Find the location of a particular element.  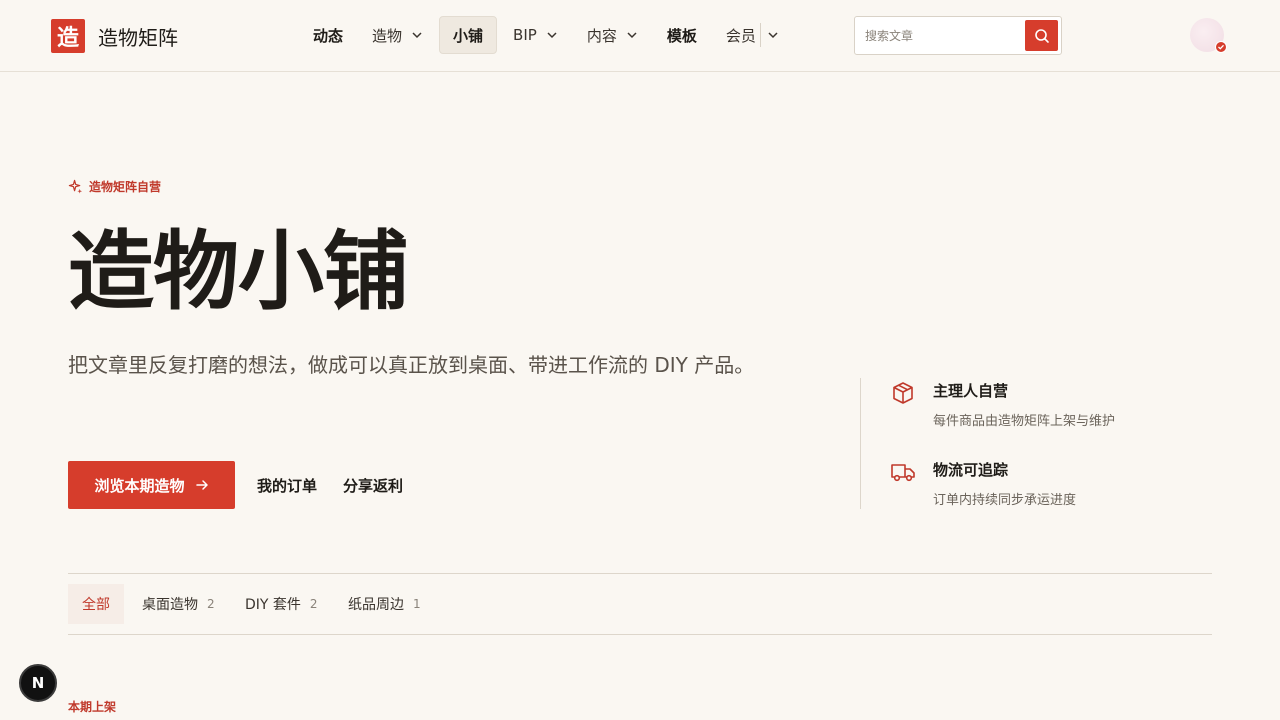

search-input is located at coordinates (945, 35).